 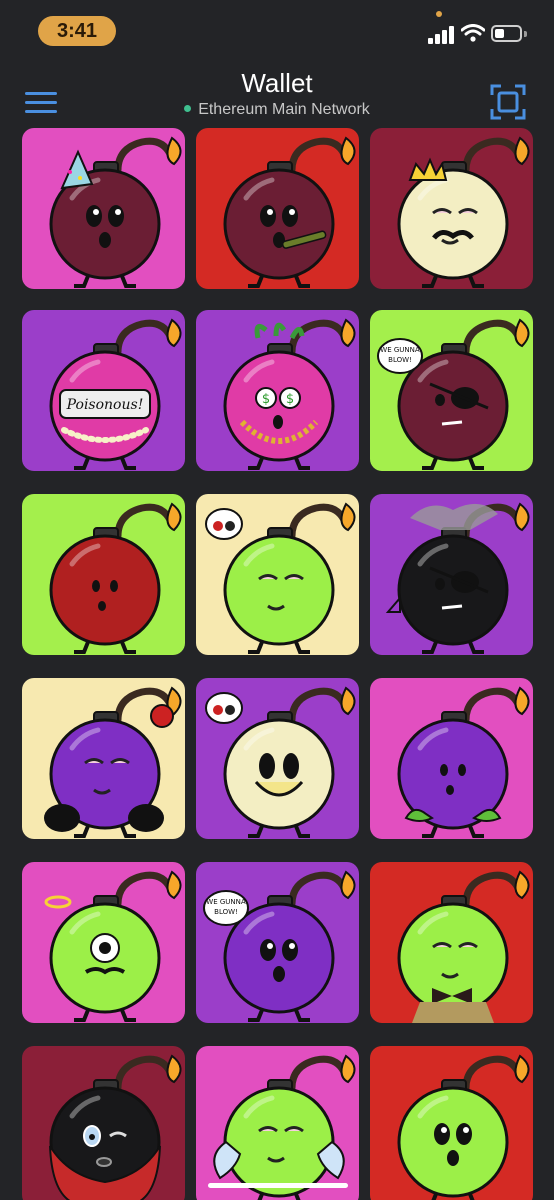 I want to click on status-bar: 3:41, so click(x=277, y=31).